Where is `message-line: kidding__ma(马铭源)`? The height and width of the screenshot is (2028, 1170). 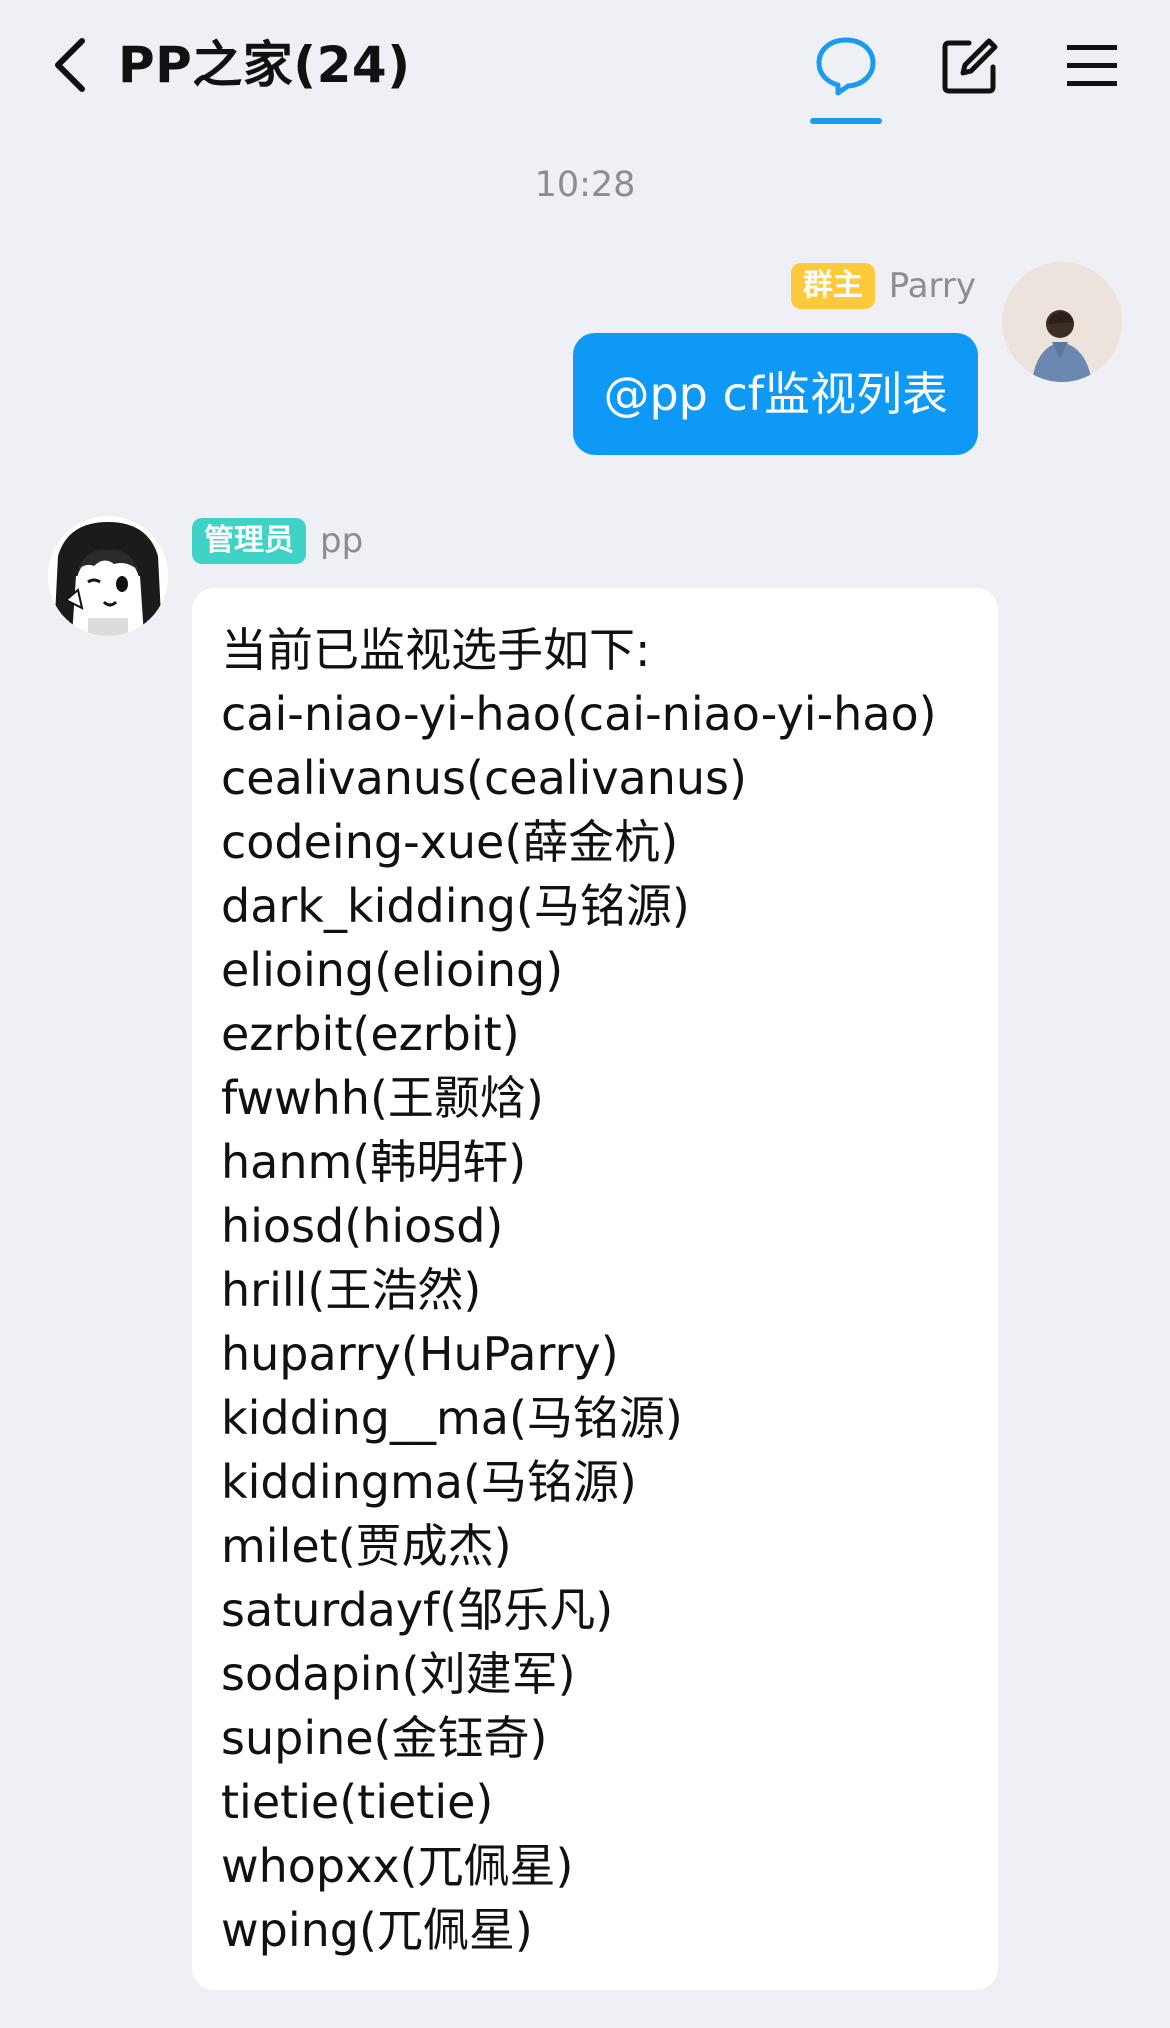 message-line: kidding__ma(马铭源) is located at coordinates (452, 1418).